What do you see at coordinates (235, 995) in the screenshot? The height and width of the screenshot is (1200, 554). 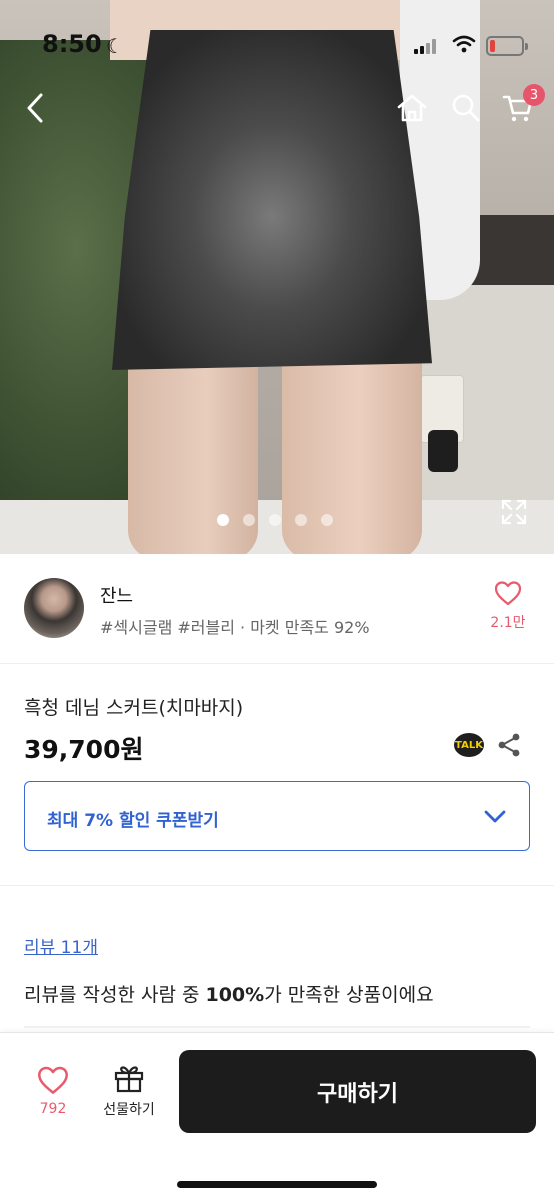 I see `review-satisfaction-percent: 100%` at bounding box center [235, 995].